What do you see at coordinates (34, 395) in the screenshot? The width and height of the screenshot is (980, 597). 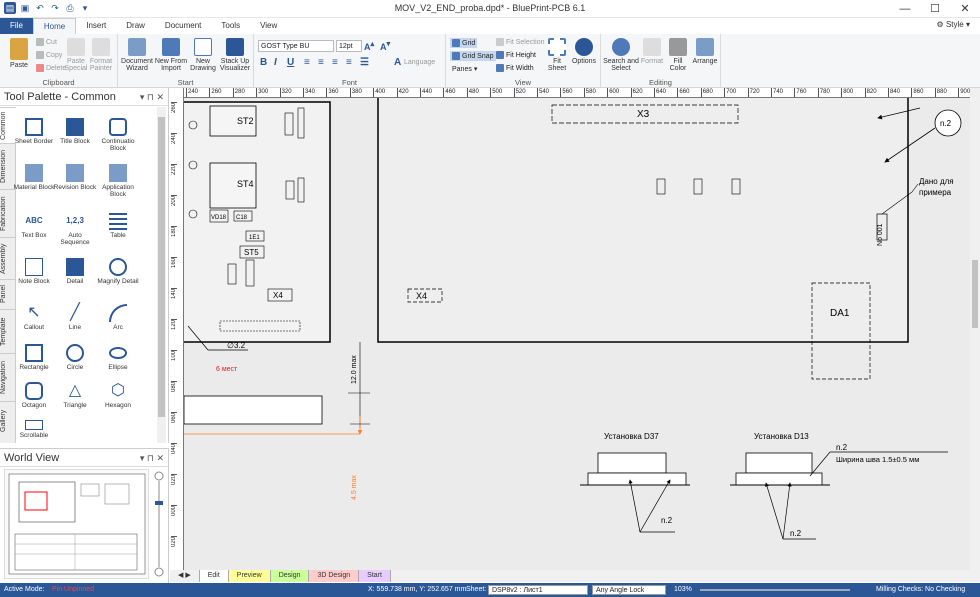 I see `tool-octagon: Octagon` at bounding box center [34, 395].